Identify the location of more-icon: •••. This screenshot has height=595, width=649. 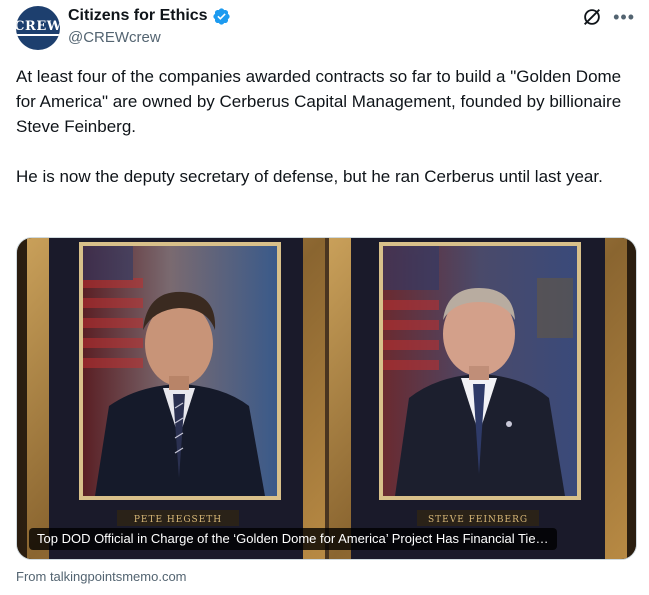
(624, 17).